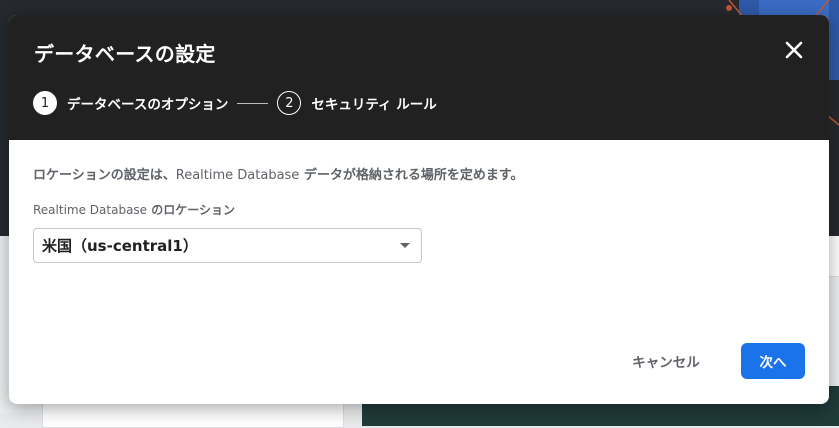 Image resolution: width=839 pixels, height=428 pixels. What do you see at coordinates (289, 103) in the screenshot?
I see `step-2-number: 2` at bounding box center [289, 103].